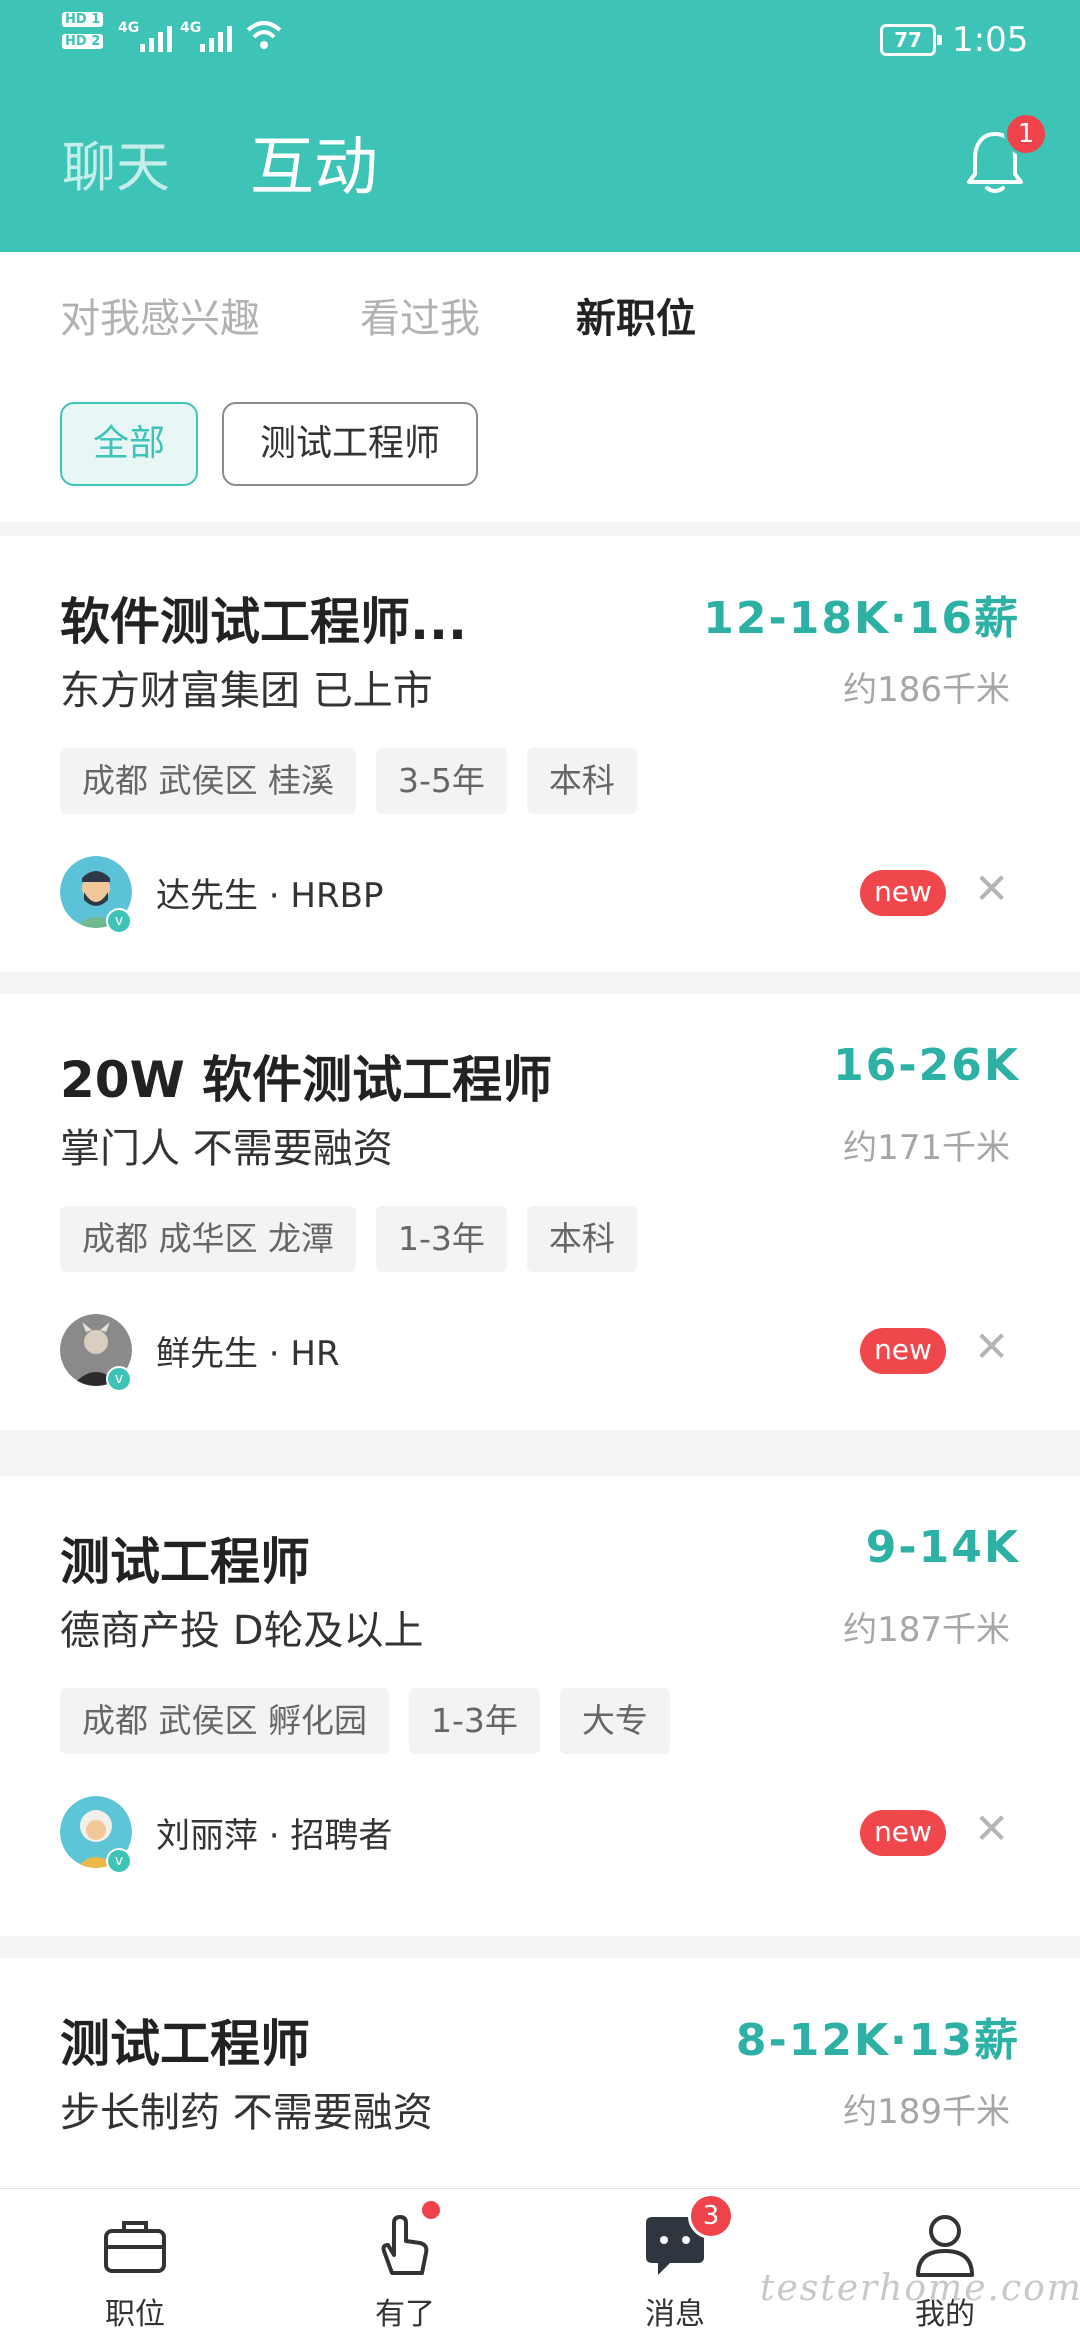 This screenshot has width=1080, height=2340. I want to click on distance: 约186千米, so click(926, 690).